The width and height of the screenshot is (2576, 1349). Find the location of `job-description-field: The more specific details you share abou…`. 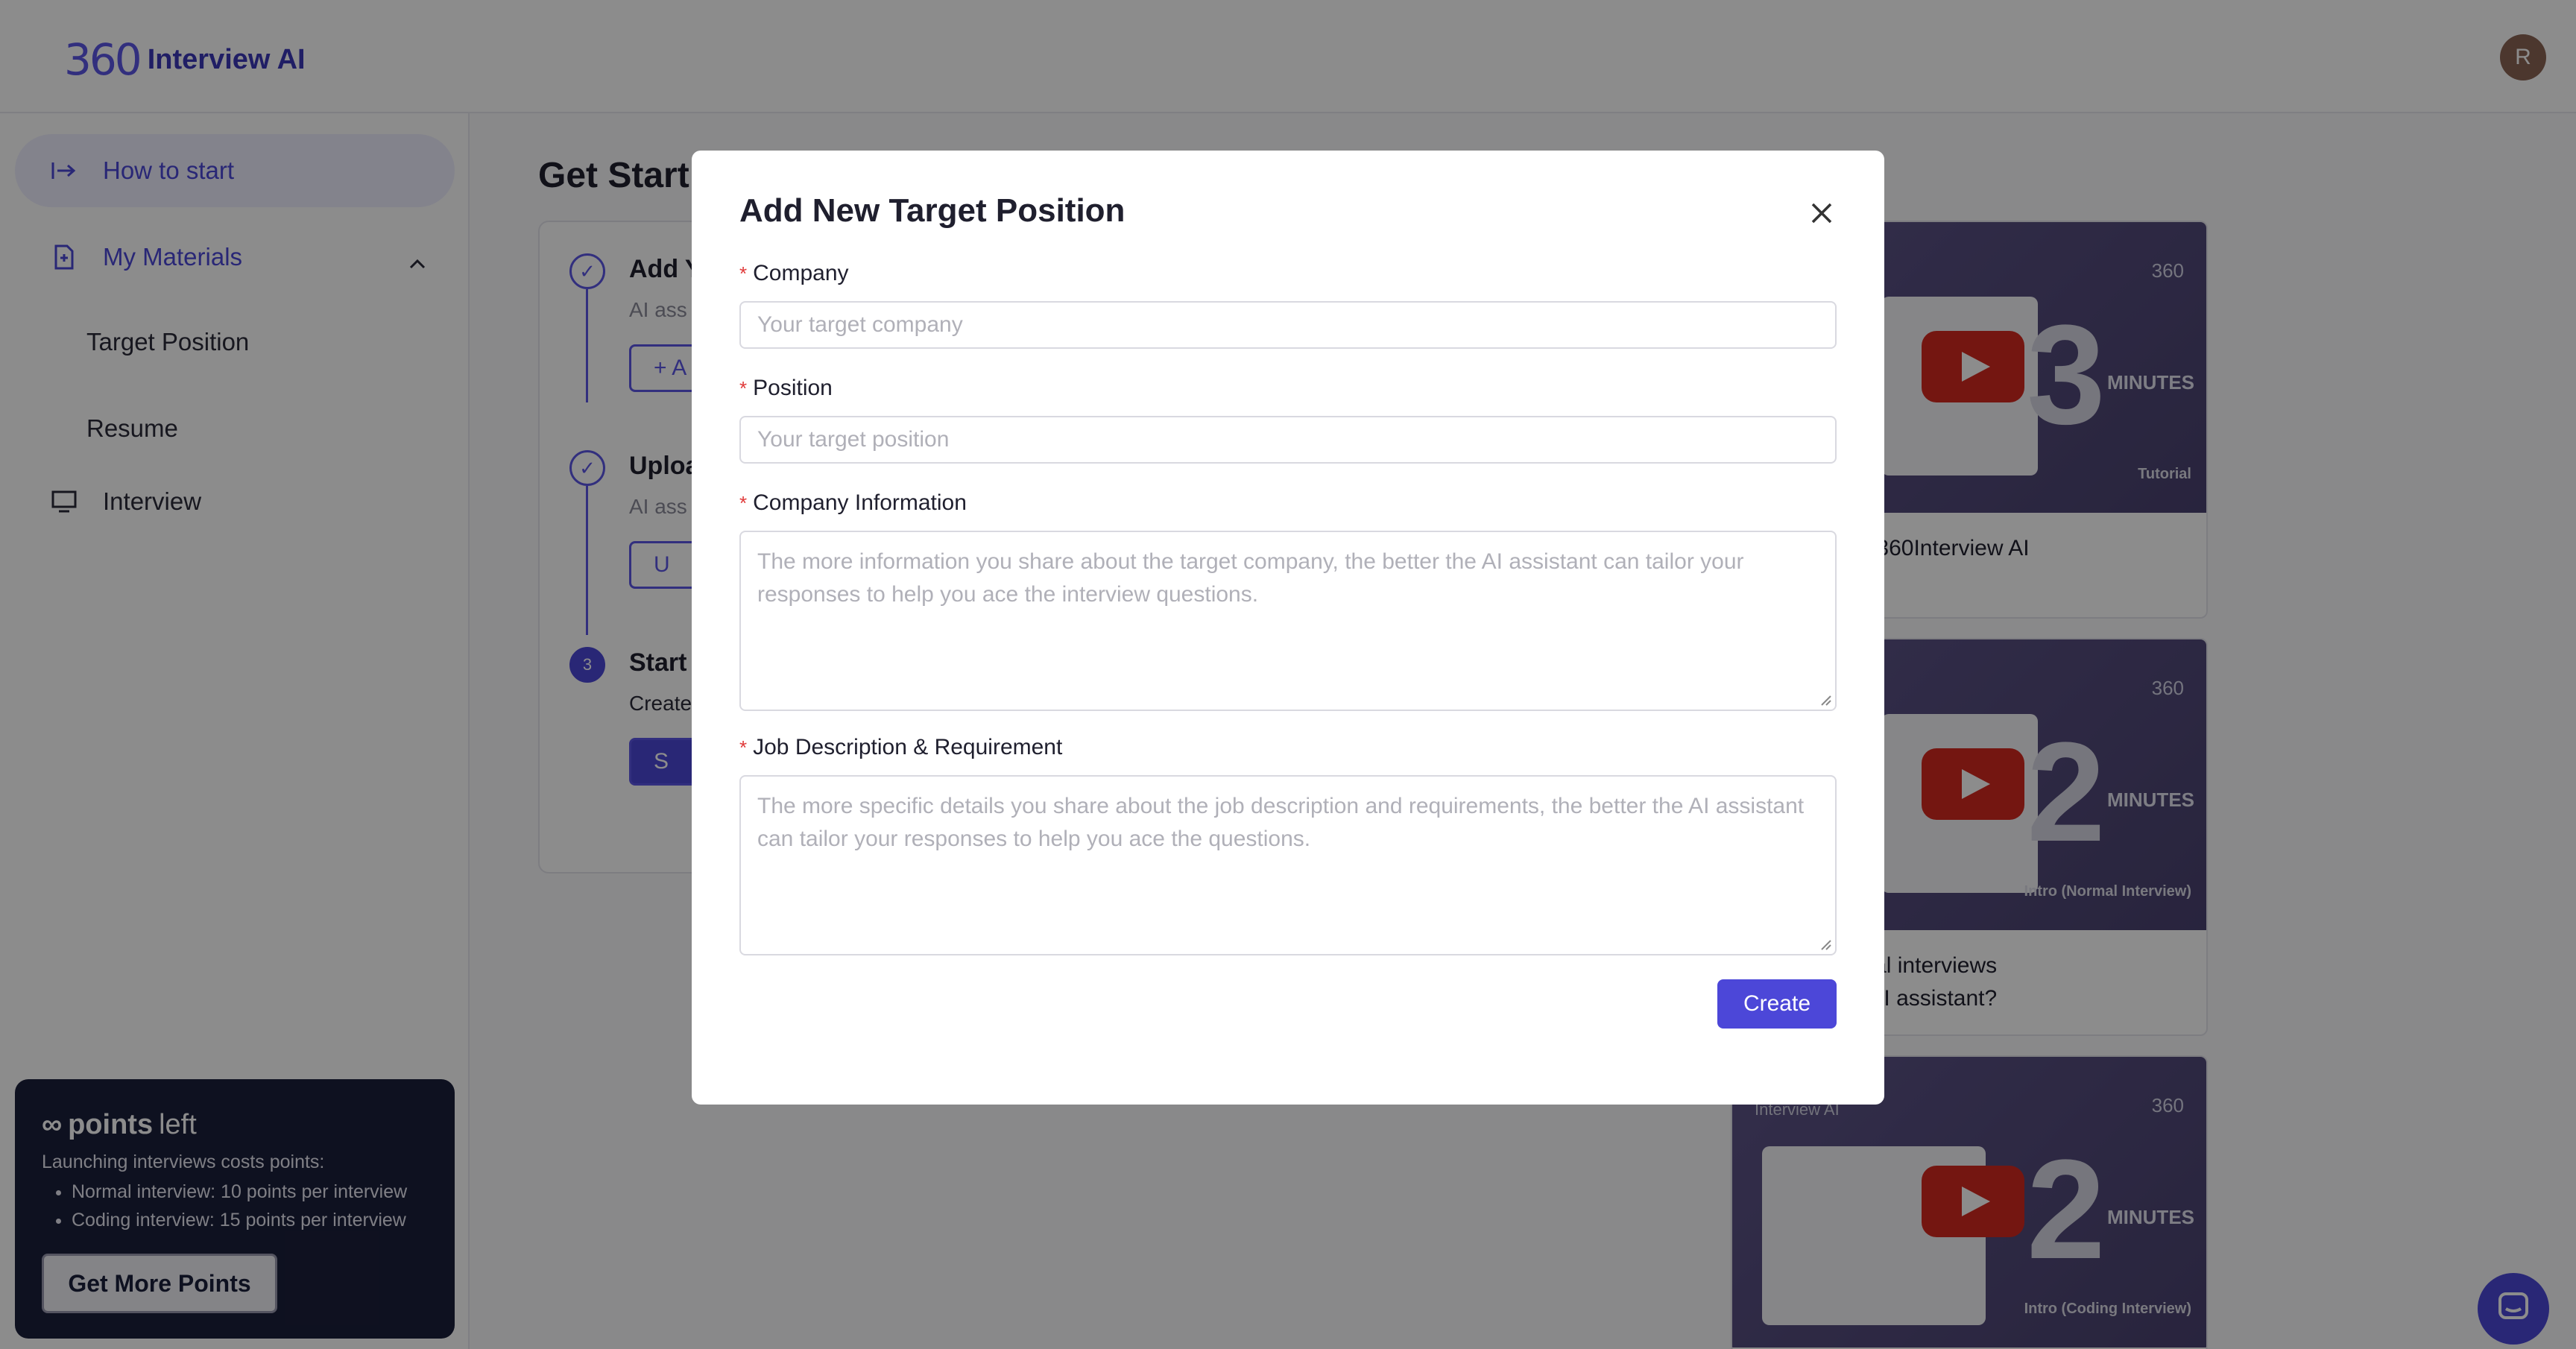

job-description-field: The more specific details you share abou… is located at coordinates (1288, 865).